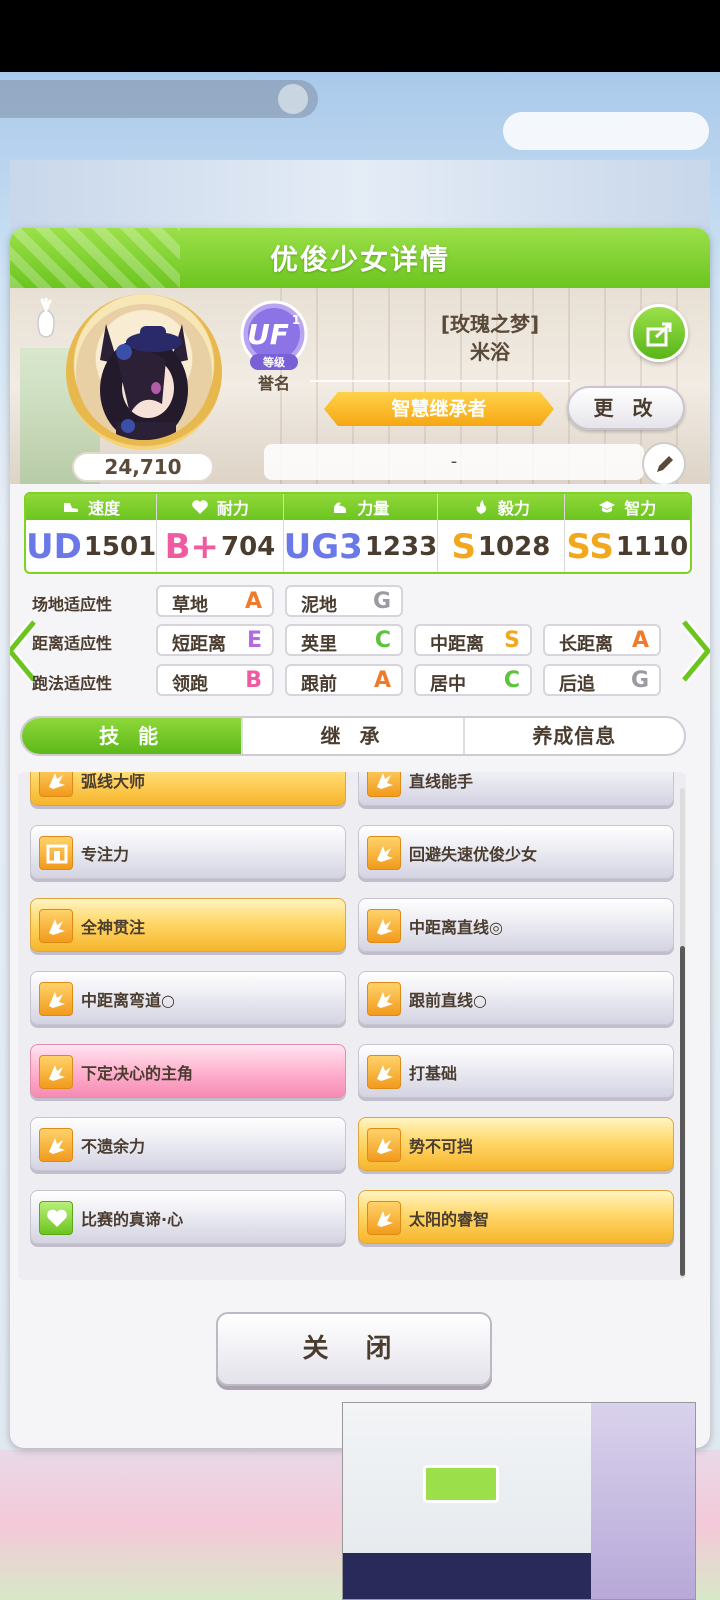 This screenshot has width=720, height=1600. I want to click on rank-caption: 誉名, so click(273, 383).